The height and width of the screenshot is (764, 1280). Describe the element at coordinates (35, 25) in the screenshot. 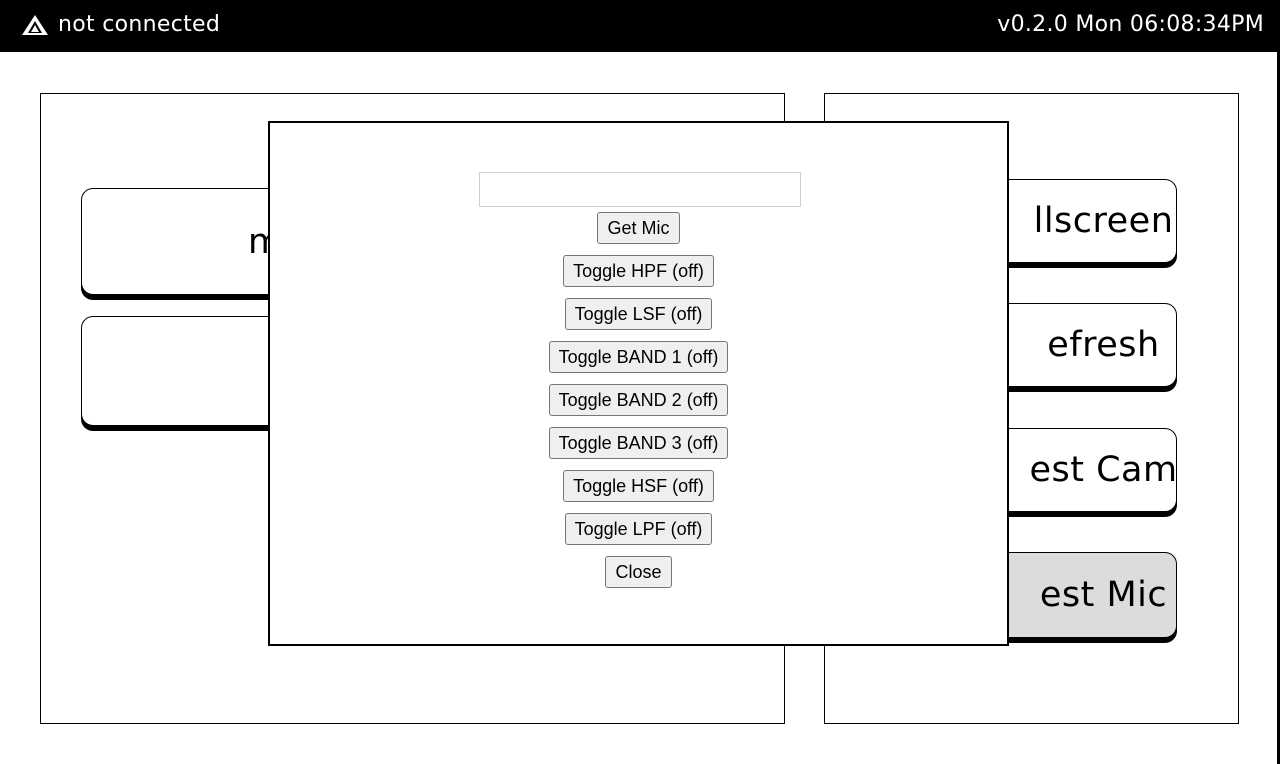

I see `warning-triangle-icon` at that location.